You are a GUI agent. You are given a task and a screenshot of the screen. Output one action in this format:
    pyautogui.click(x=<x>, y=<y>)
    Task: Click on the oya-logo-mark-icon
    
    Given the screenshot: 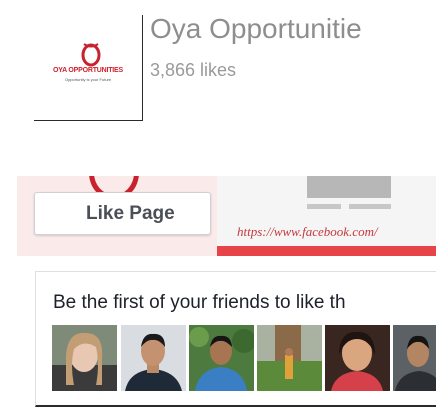 What is the action you would take?
    pyautogui.click(x=91, y=55)
    